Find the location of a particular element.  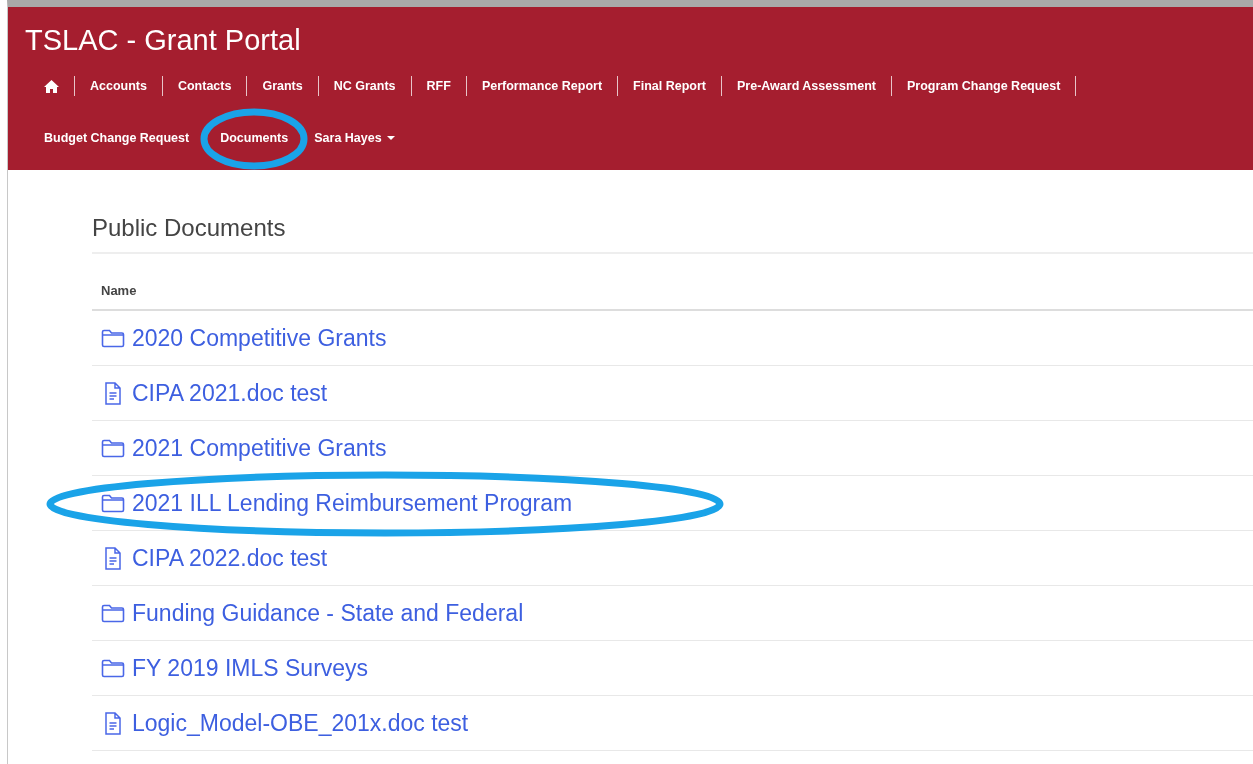

document-link: CIPA 2021.doc test is located at coordinates (230, 393).